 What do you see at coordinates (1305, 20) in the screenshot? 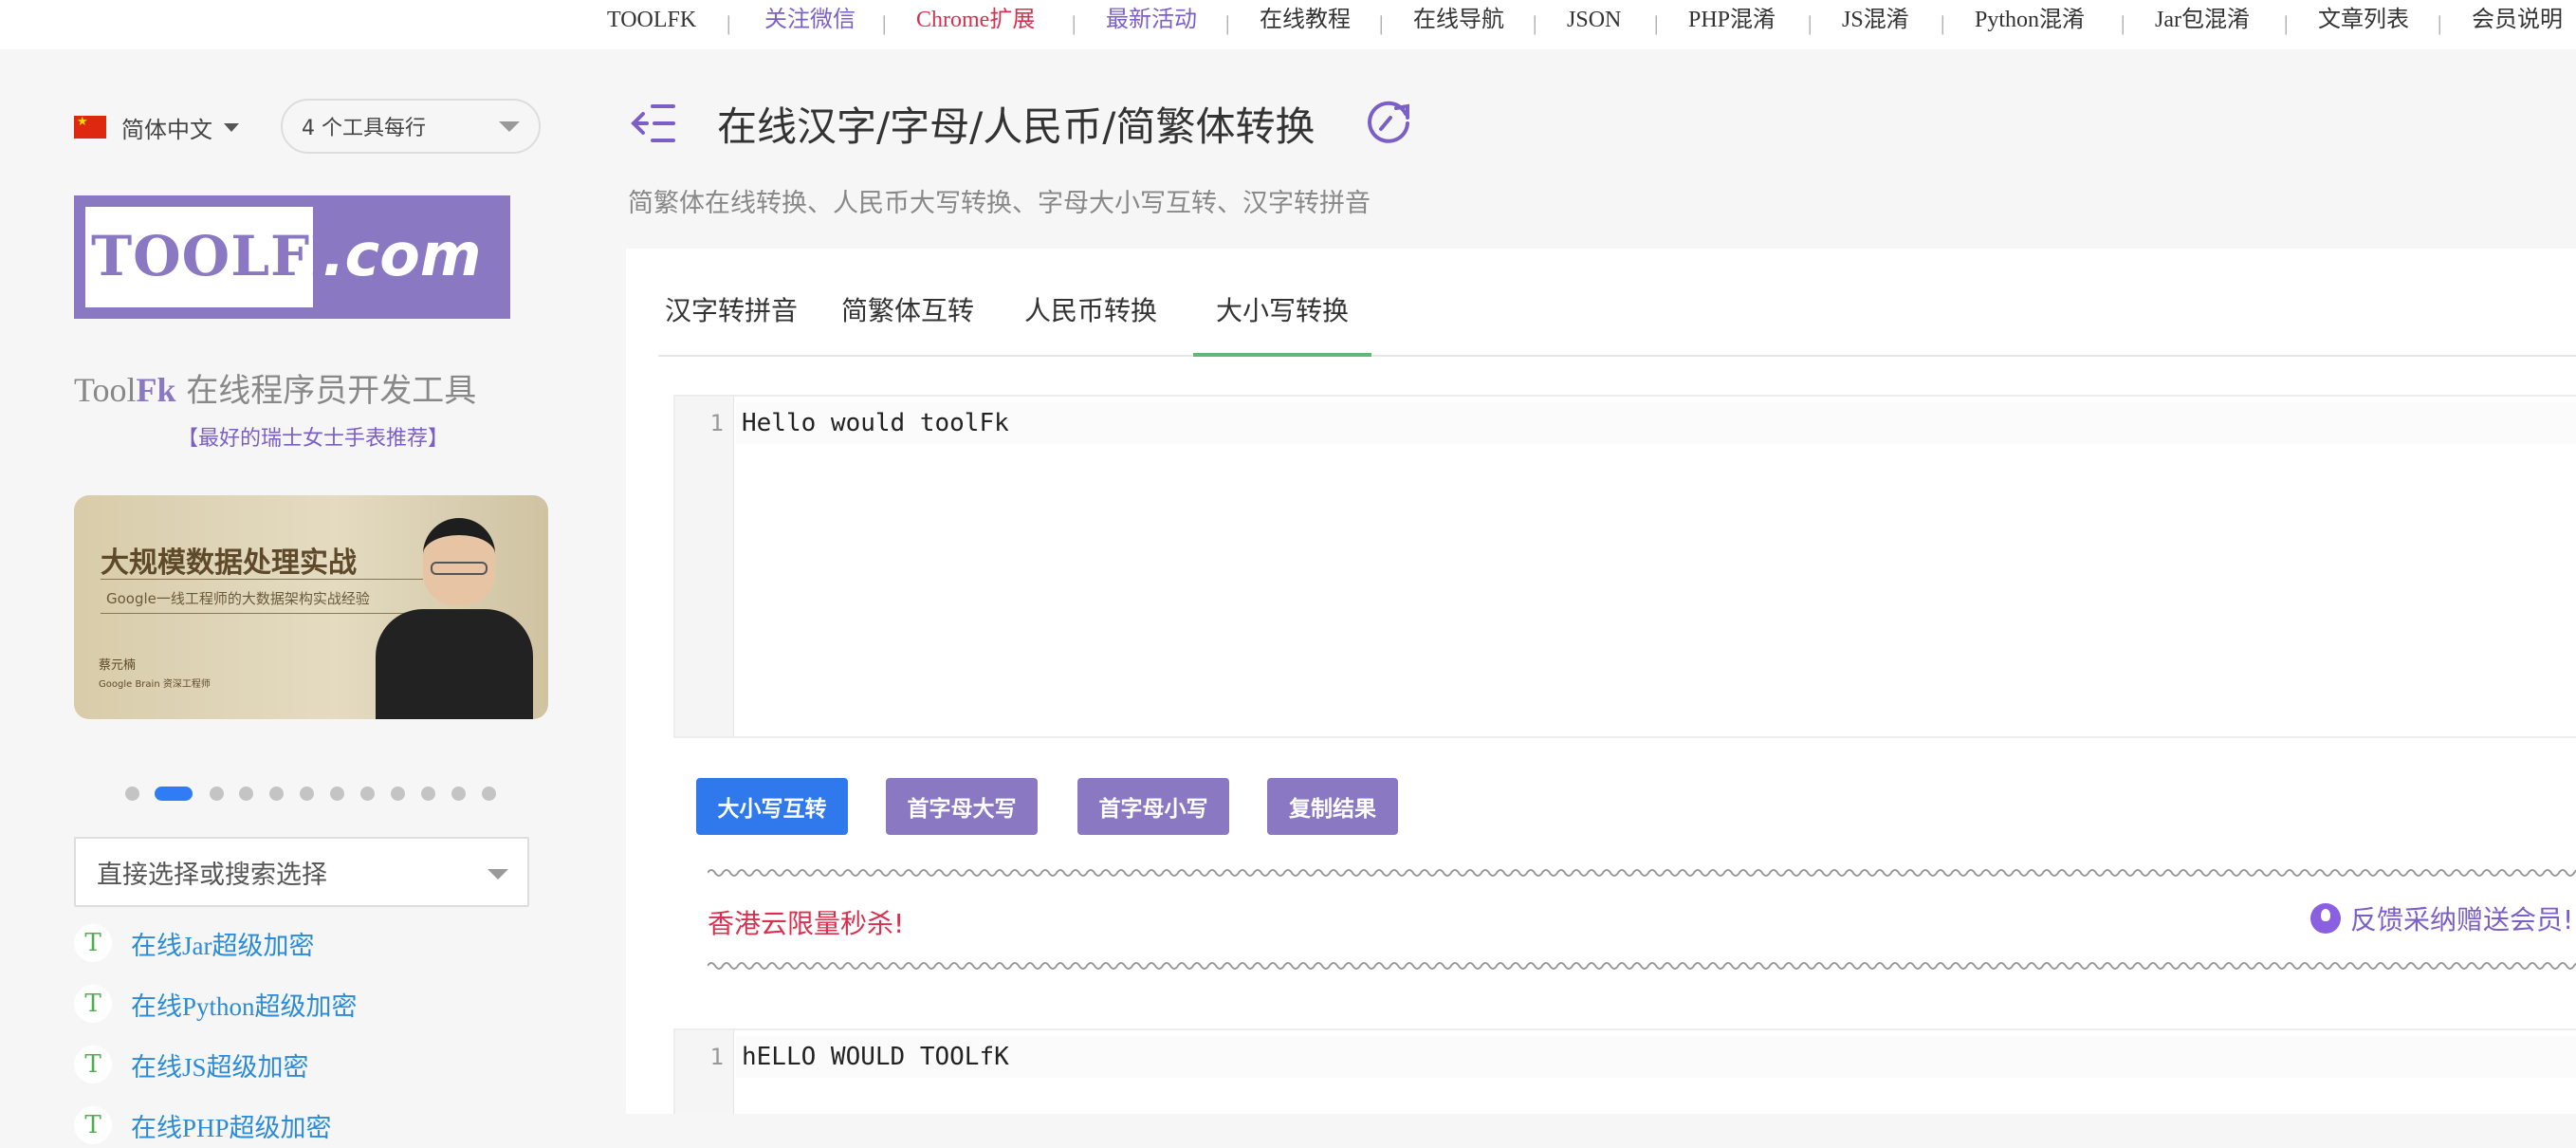
I see `nav-tutorials: 在线教程` at bounding box center [1305, 20].